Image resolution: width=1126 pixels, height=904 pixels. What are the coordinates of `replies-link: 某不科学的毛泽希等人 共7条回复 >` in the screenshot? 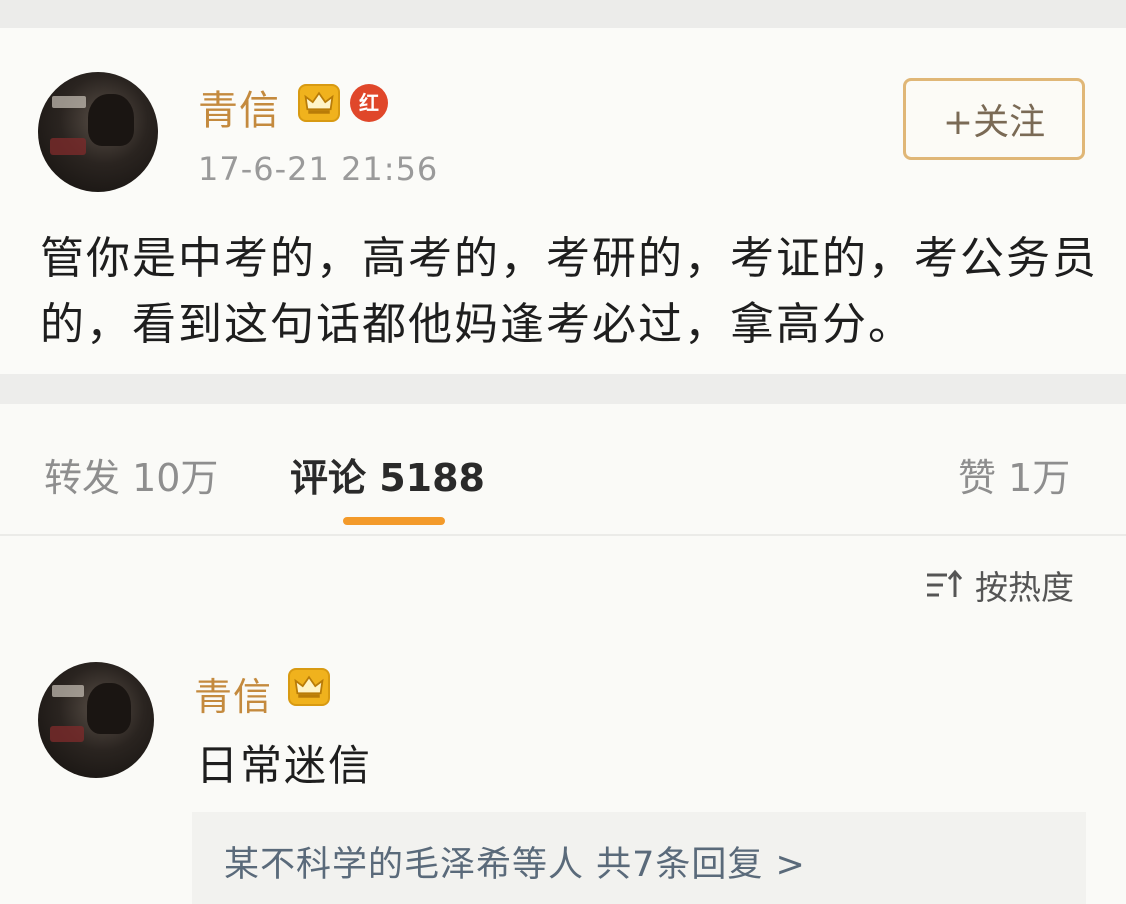 It's located at (515, 861).